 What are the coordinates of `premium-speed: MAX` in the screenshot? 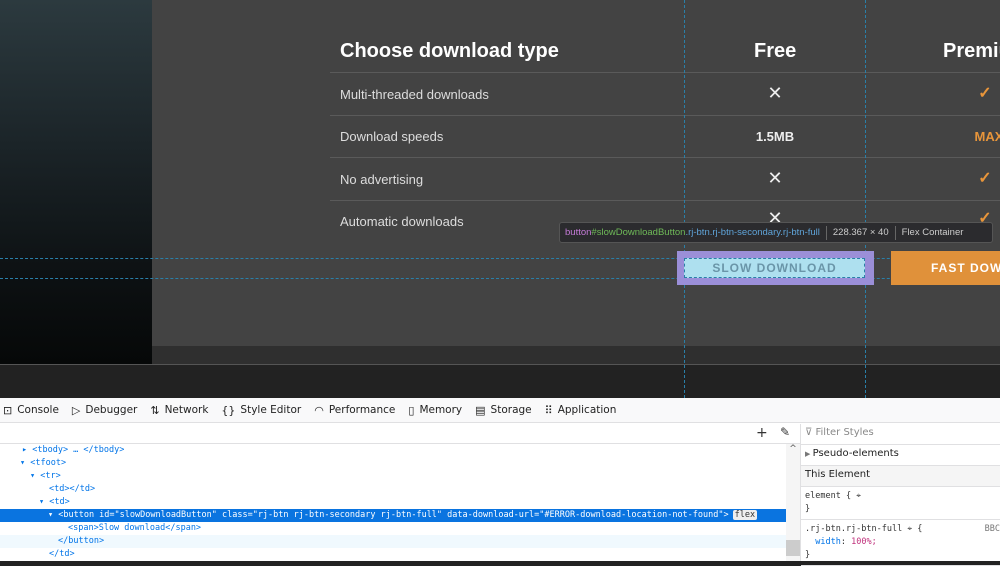 It's located at (987, 136).